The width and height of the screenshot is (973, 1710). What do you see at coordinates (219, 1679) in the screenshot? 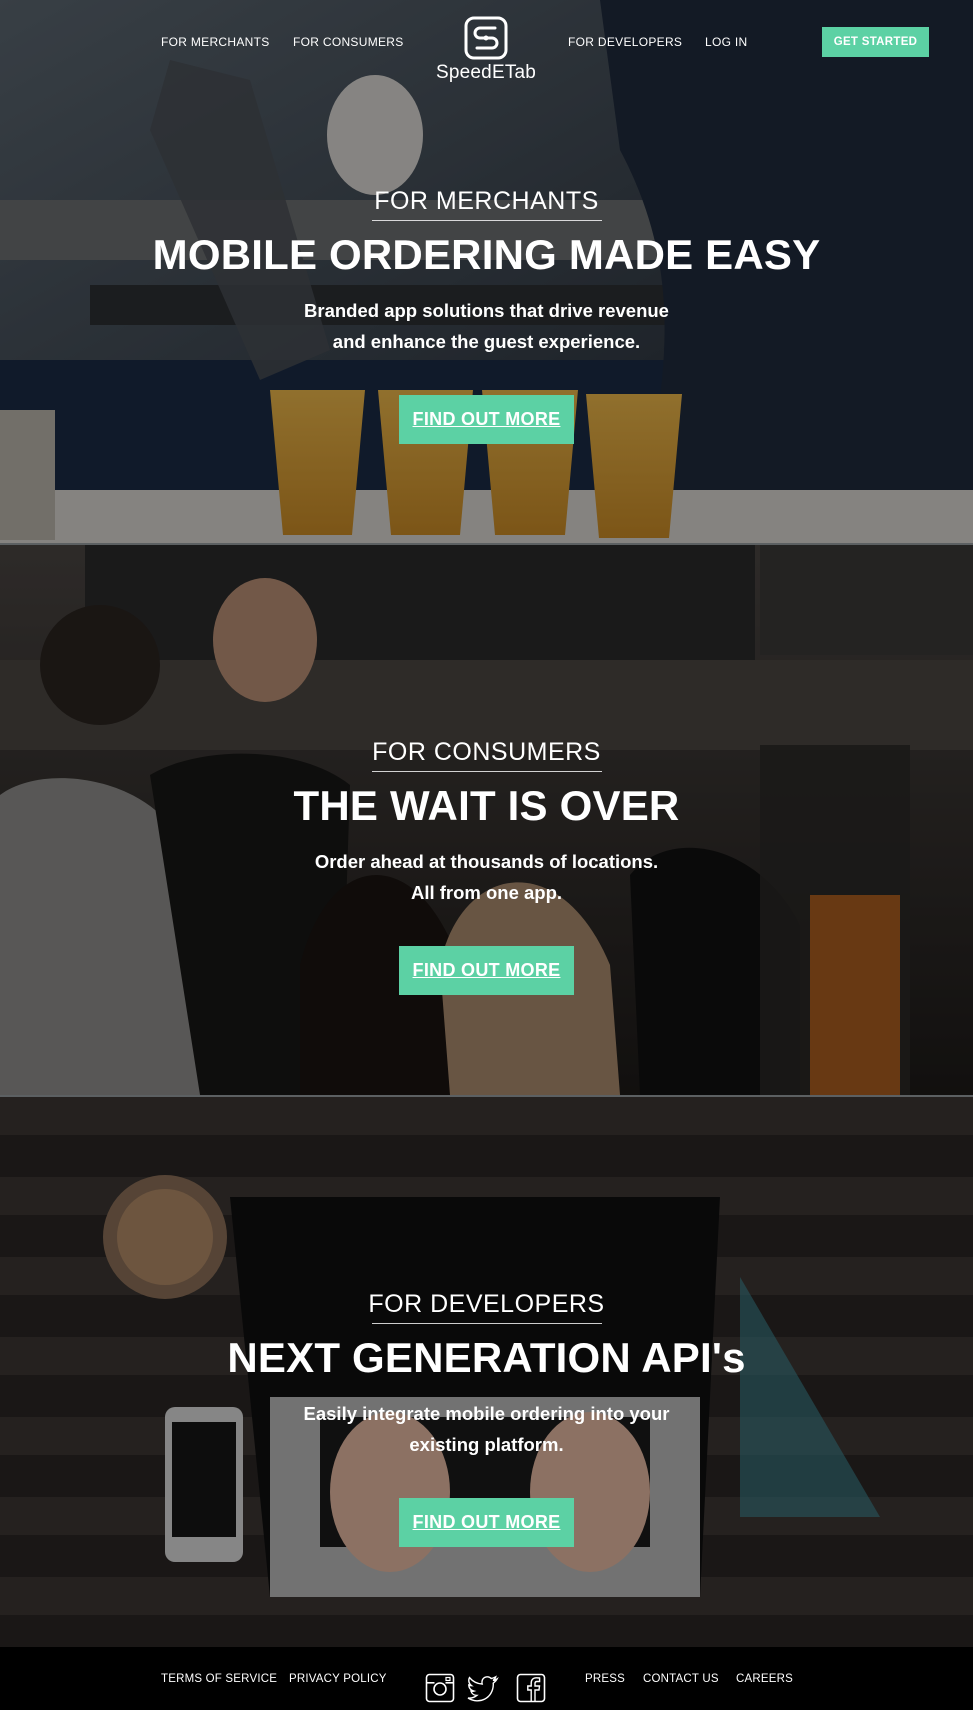
I see `footer-terms-link: TERMS OF SERVICE` at bounding box center [219, 1679].